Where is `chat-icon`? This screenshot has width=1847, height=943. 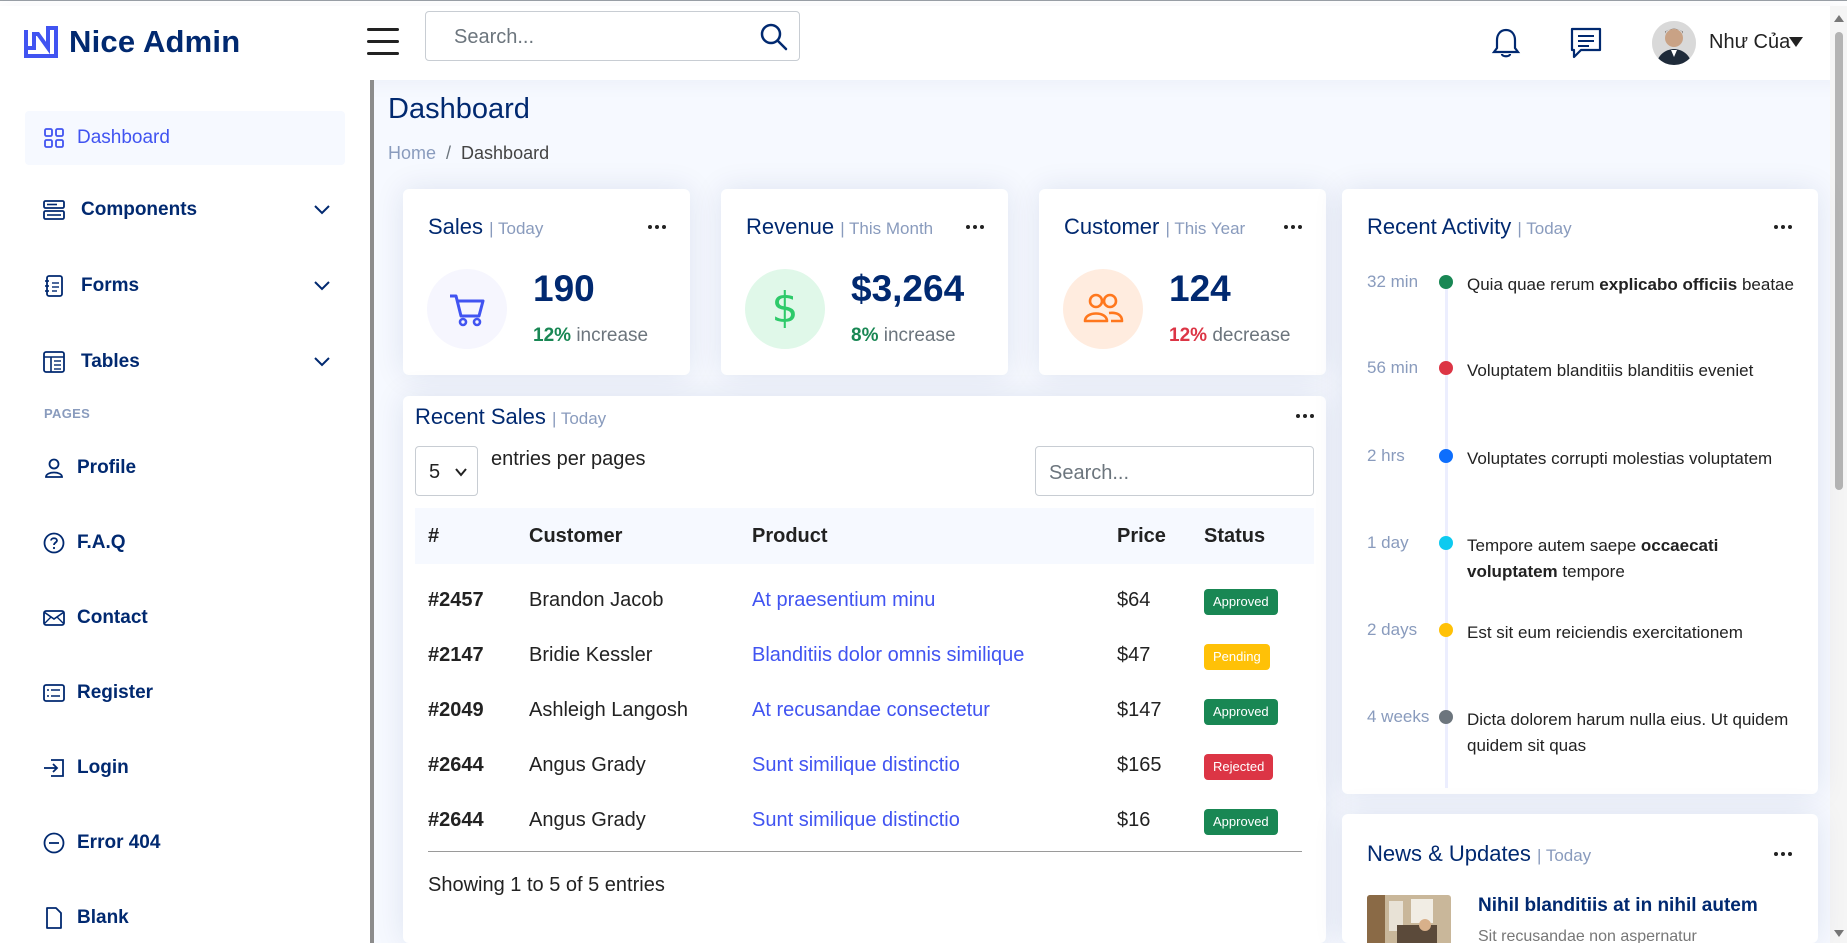 chat-icon is located at coordinates (1586, 43).